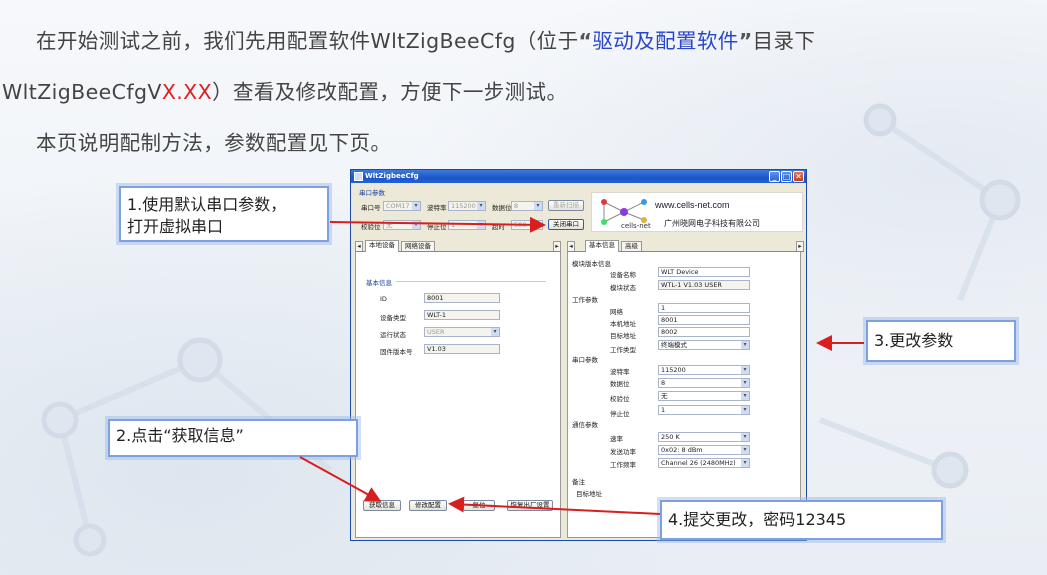  What do you see at coordinates (704, 332) in the screenshot?
I see `target-addr-field: 8002` at bounding box center [704, 332].